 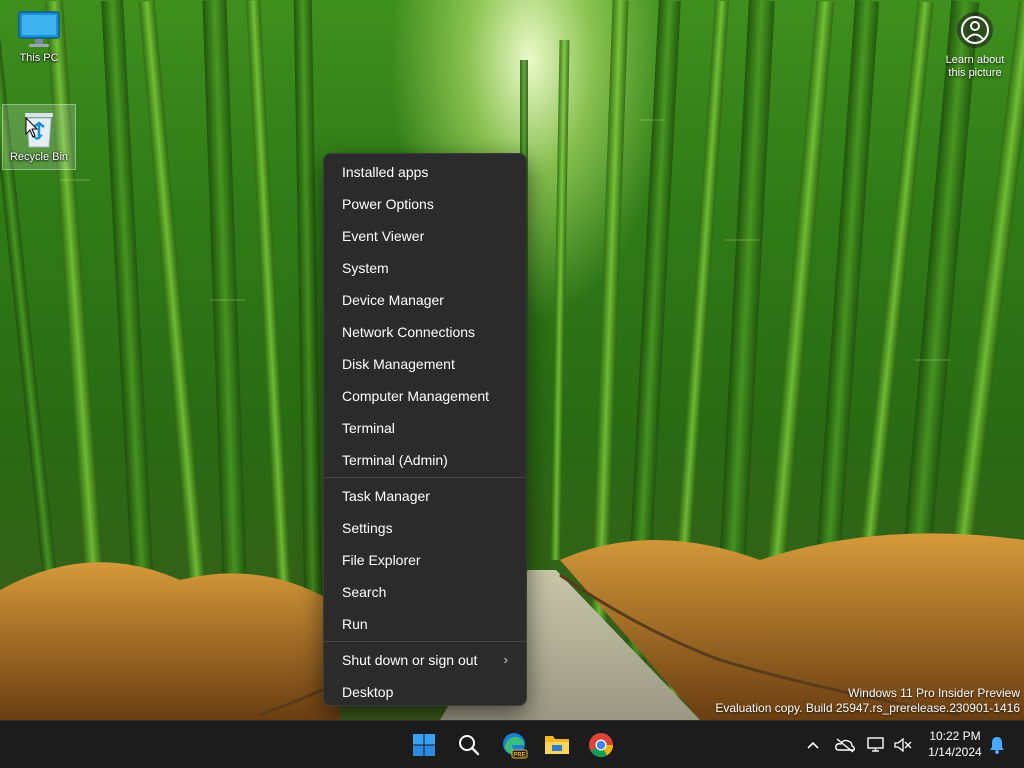 I want to click on chevron-right-icon: ›, so click(x=505, y=659).